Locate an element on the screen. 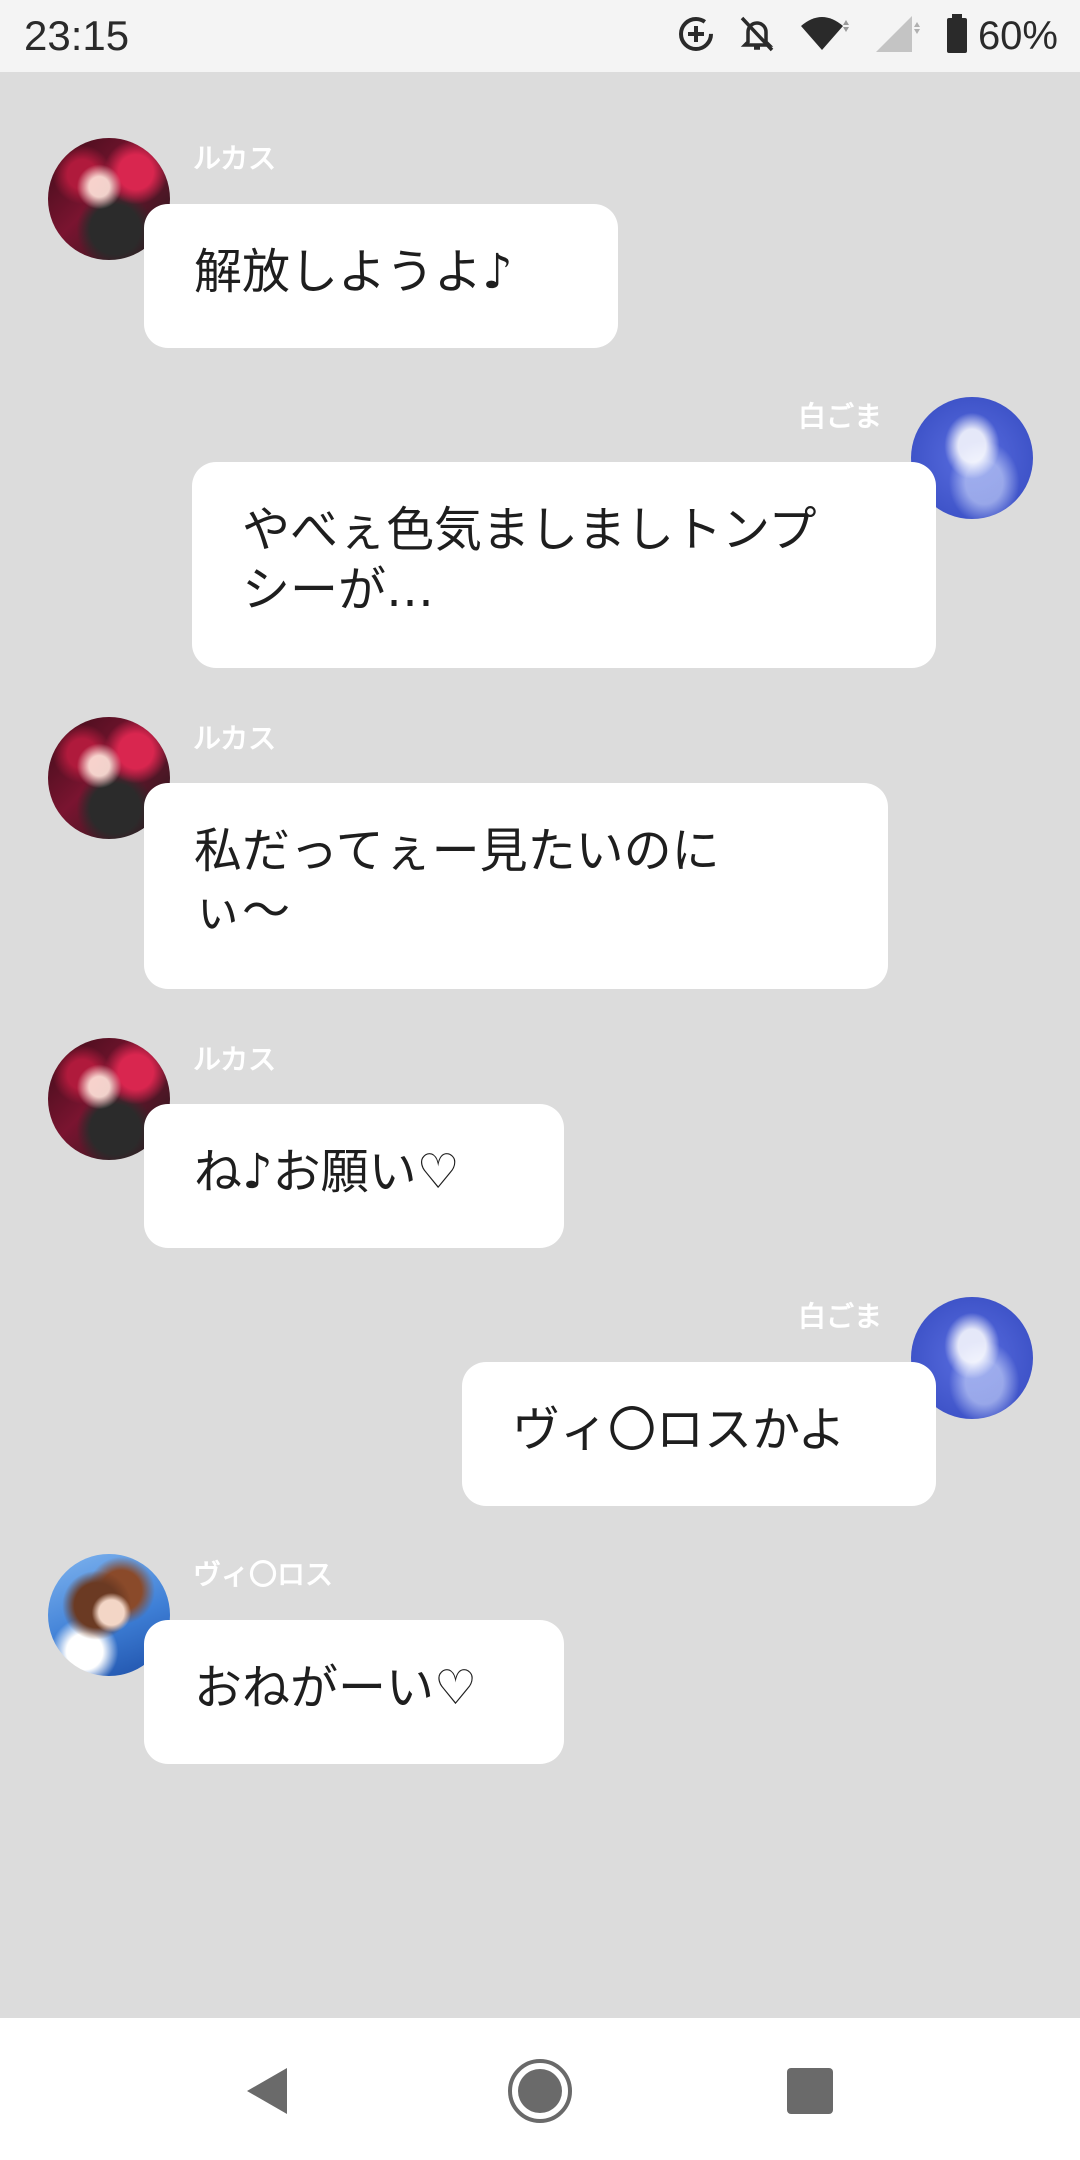  back-button is located at coordinates (268, 2091).